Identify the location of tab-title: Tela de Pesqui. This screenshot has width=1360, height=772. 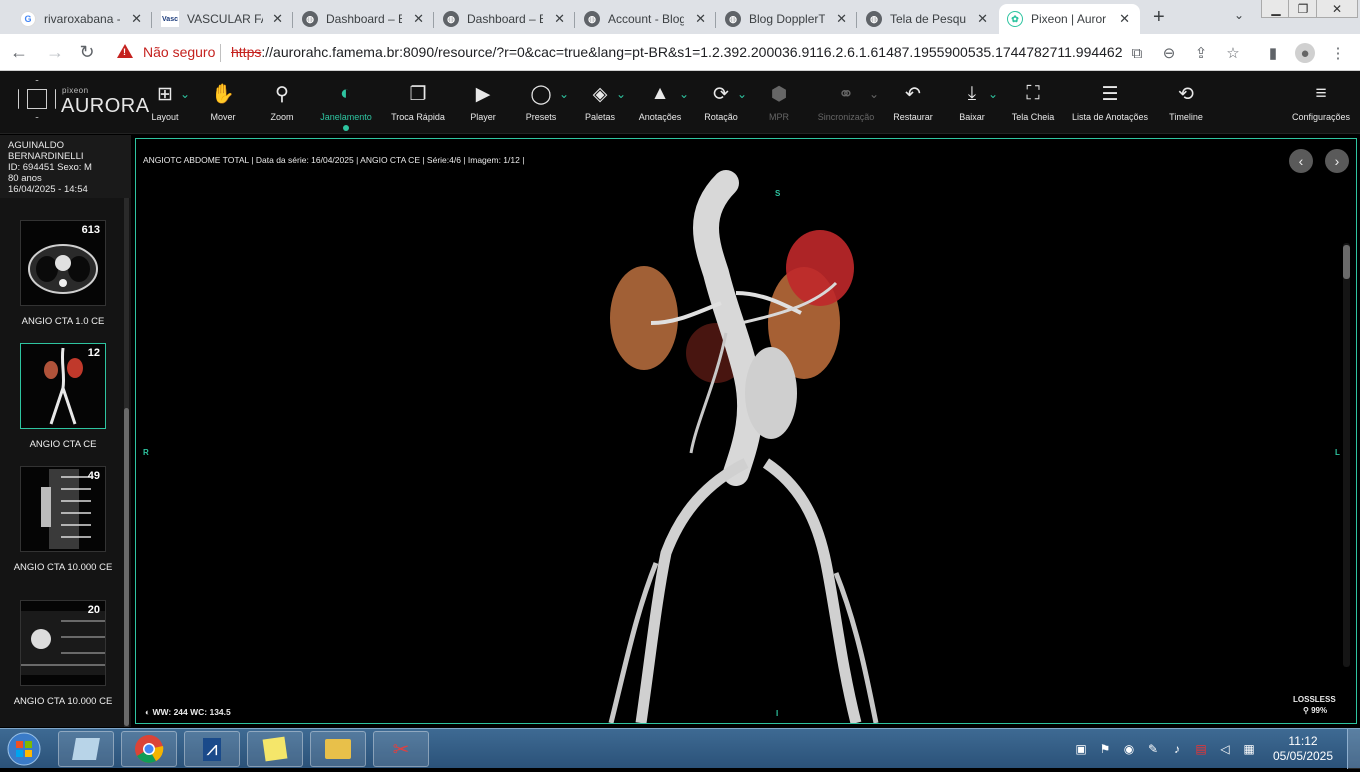
(928, 19).